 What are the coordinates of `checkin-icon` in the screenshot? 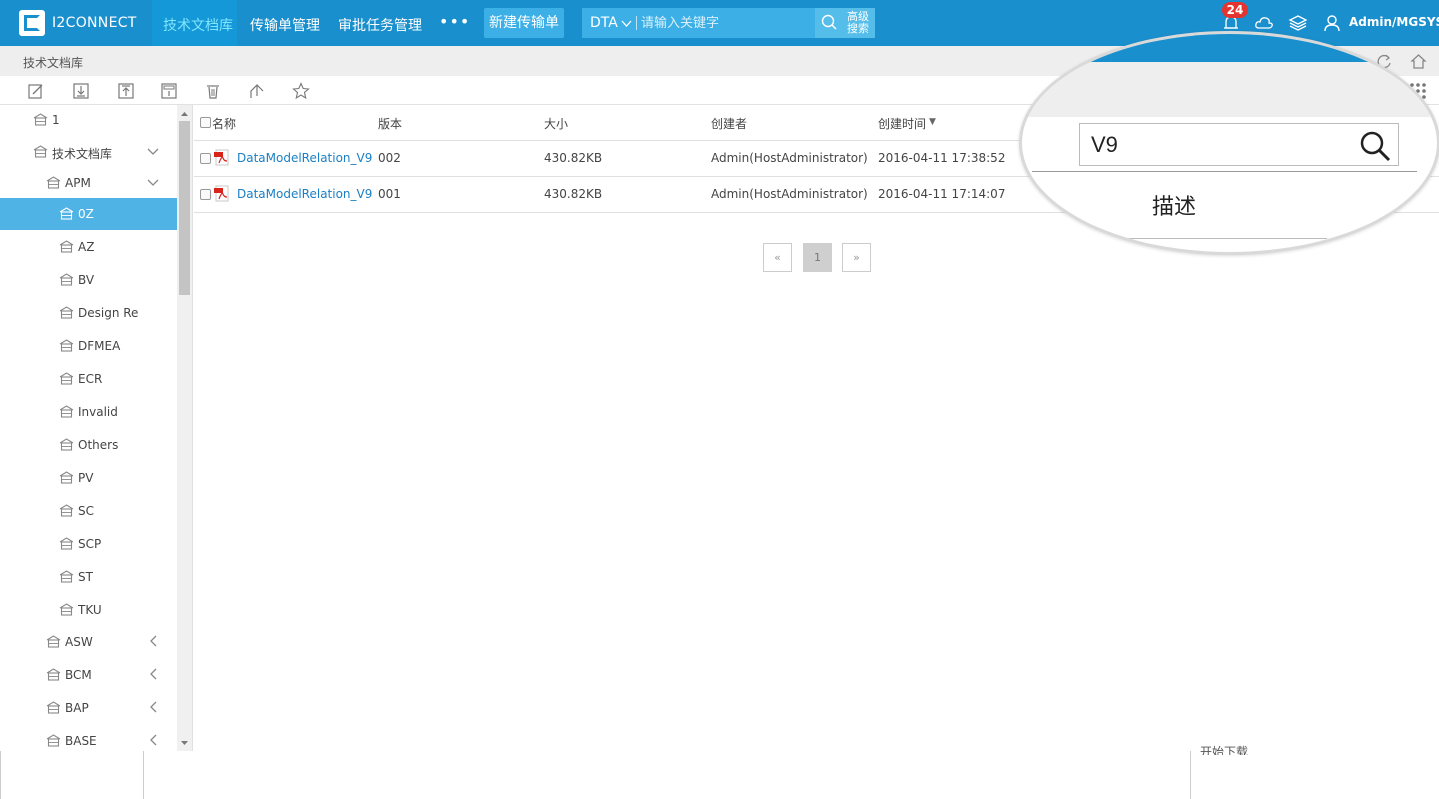 It's located at (169, 91).